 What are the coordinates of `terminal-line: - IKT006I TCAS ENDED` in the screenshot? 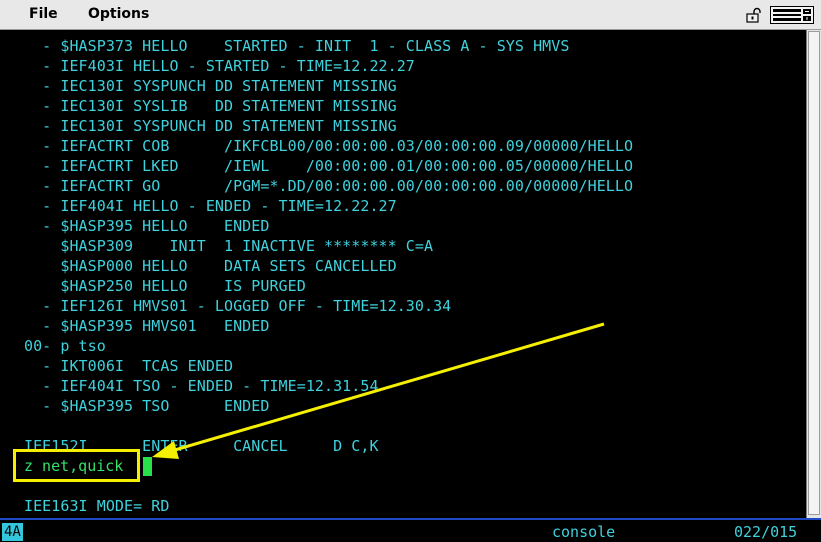 It's located at (129, 366).